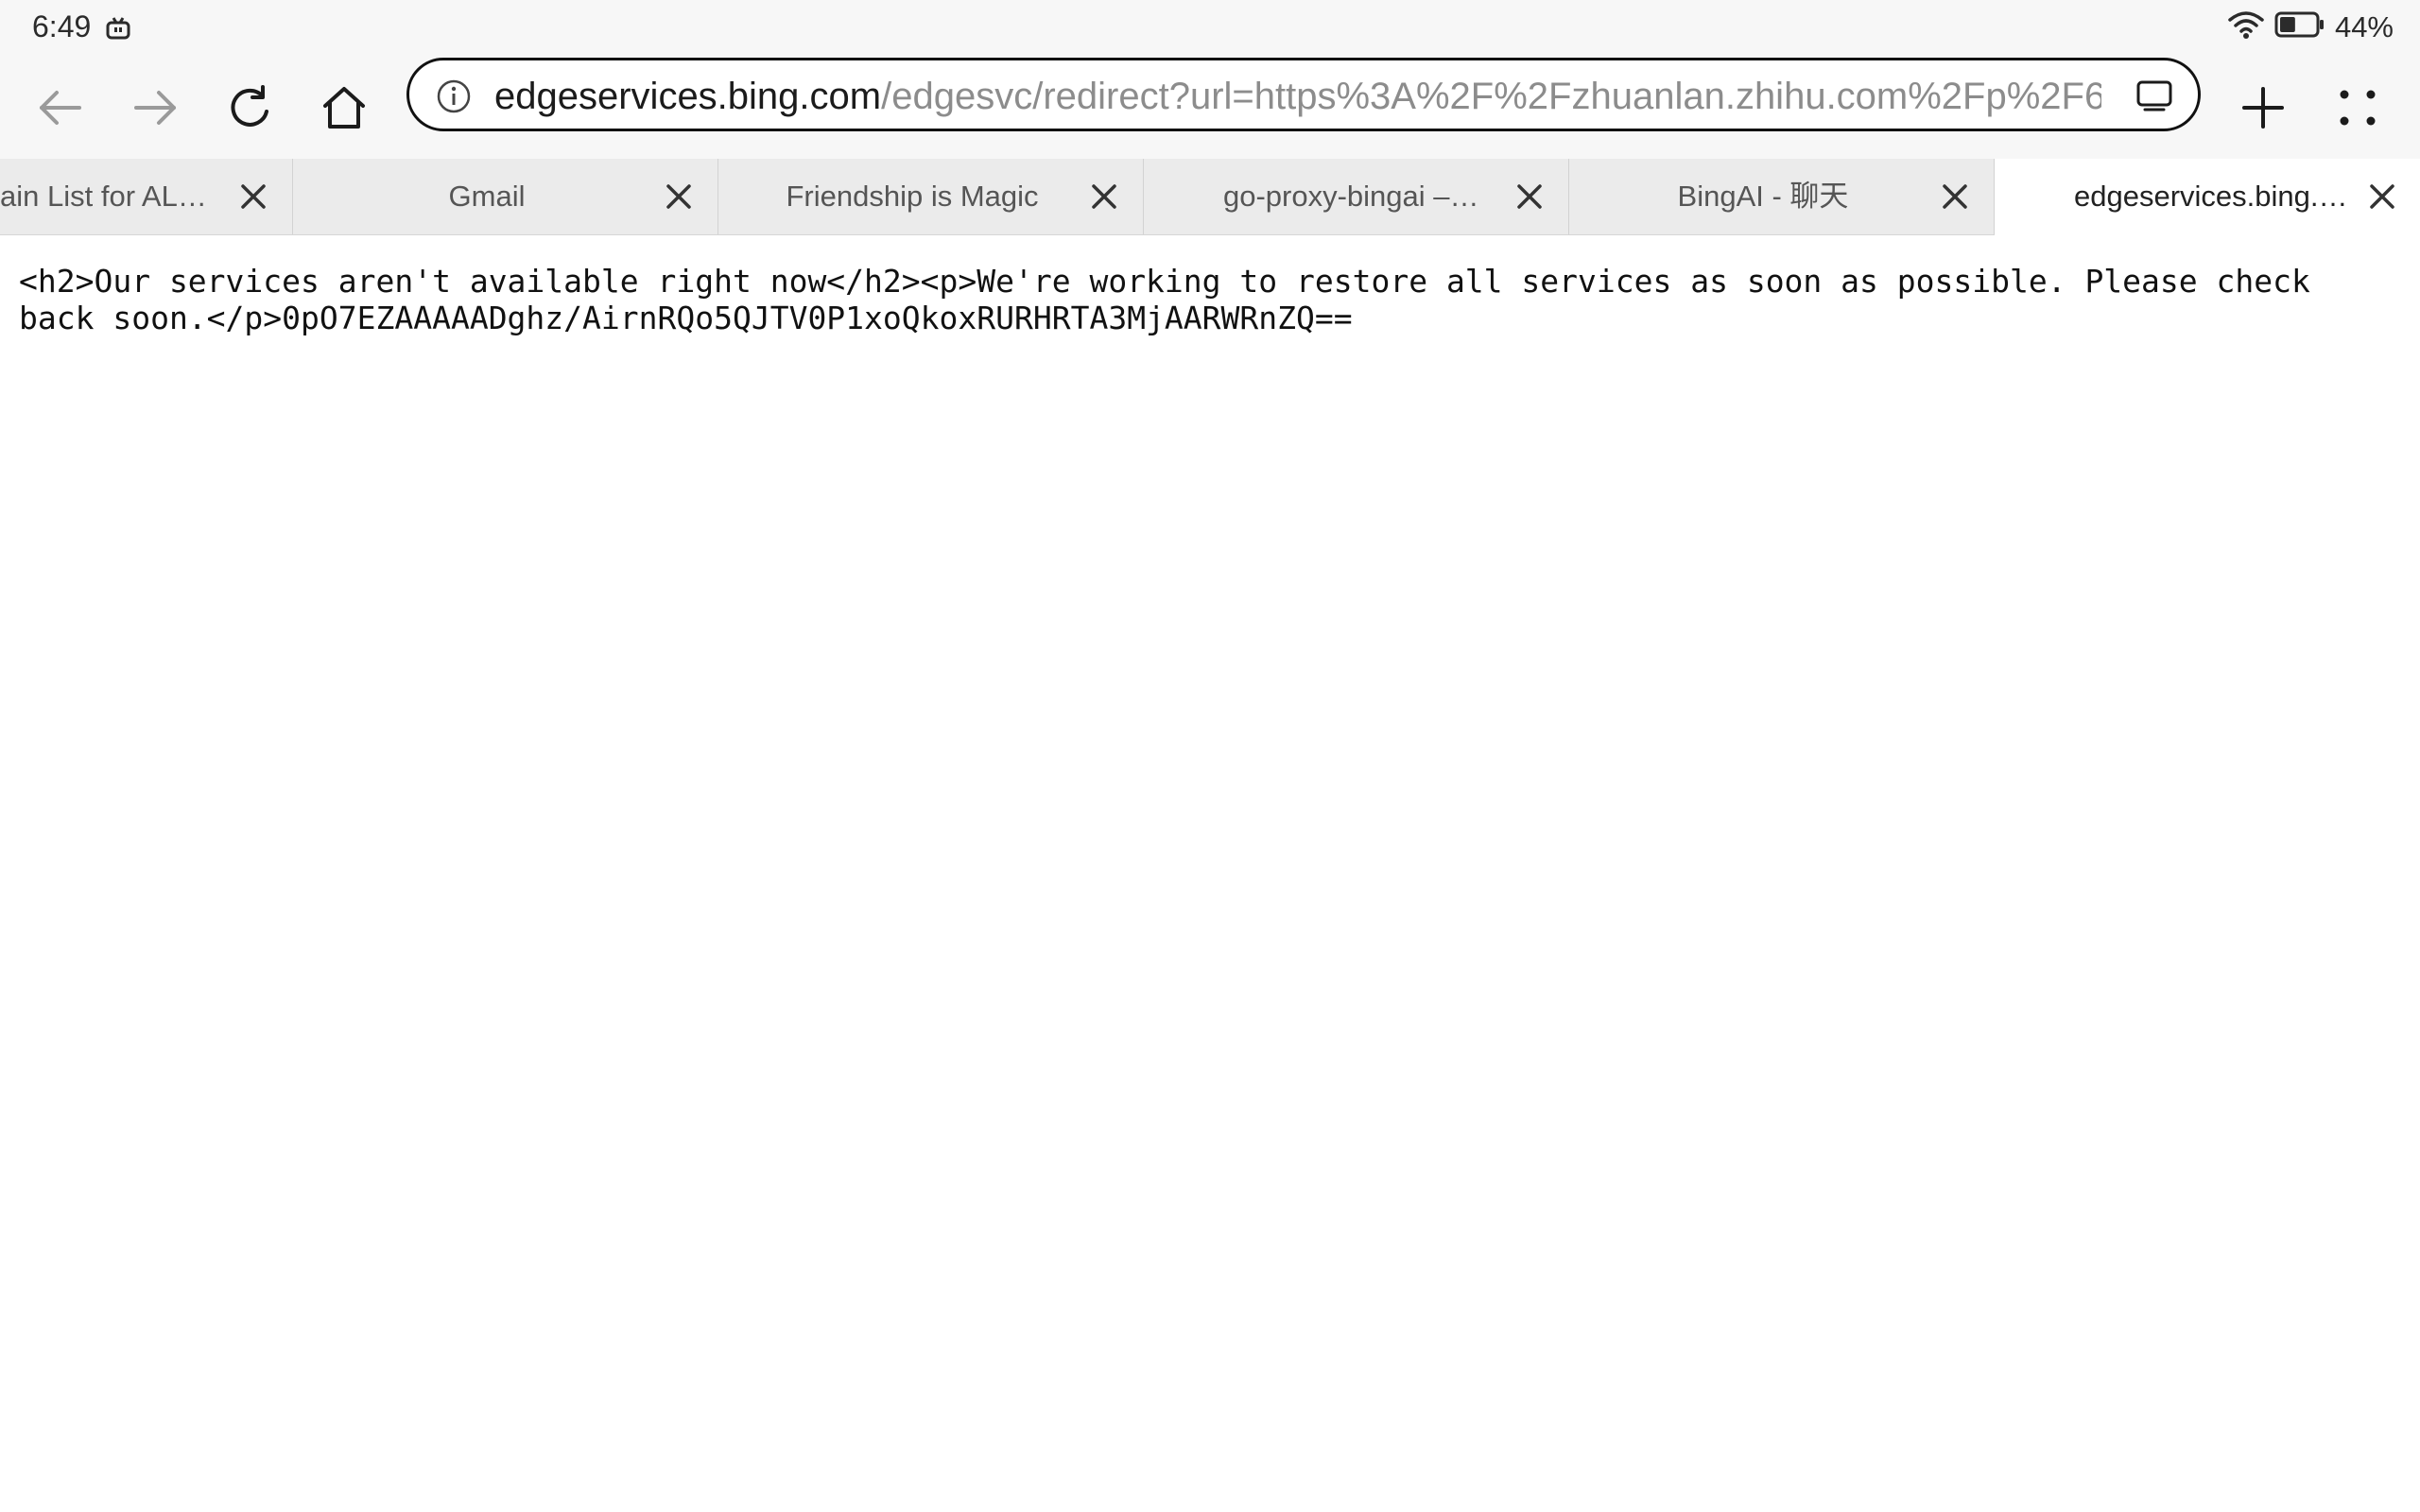  What do you see at coordinates (2299, 26) in the screenshot?
I see `battery-icon` at bounding box center [2299, 26].